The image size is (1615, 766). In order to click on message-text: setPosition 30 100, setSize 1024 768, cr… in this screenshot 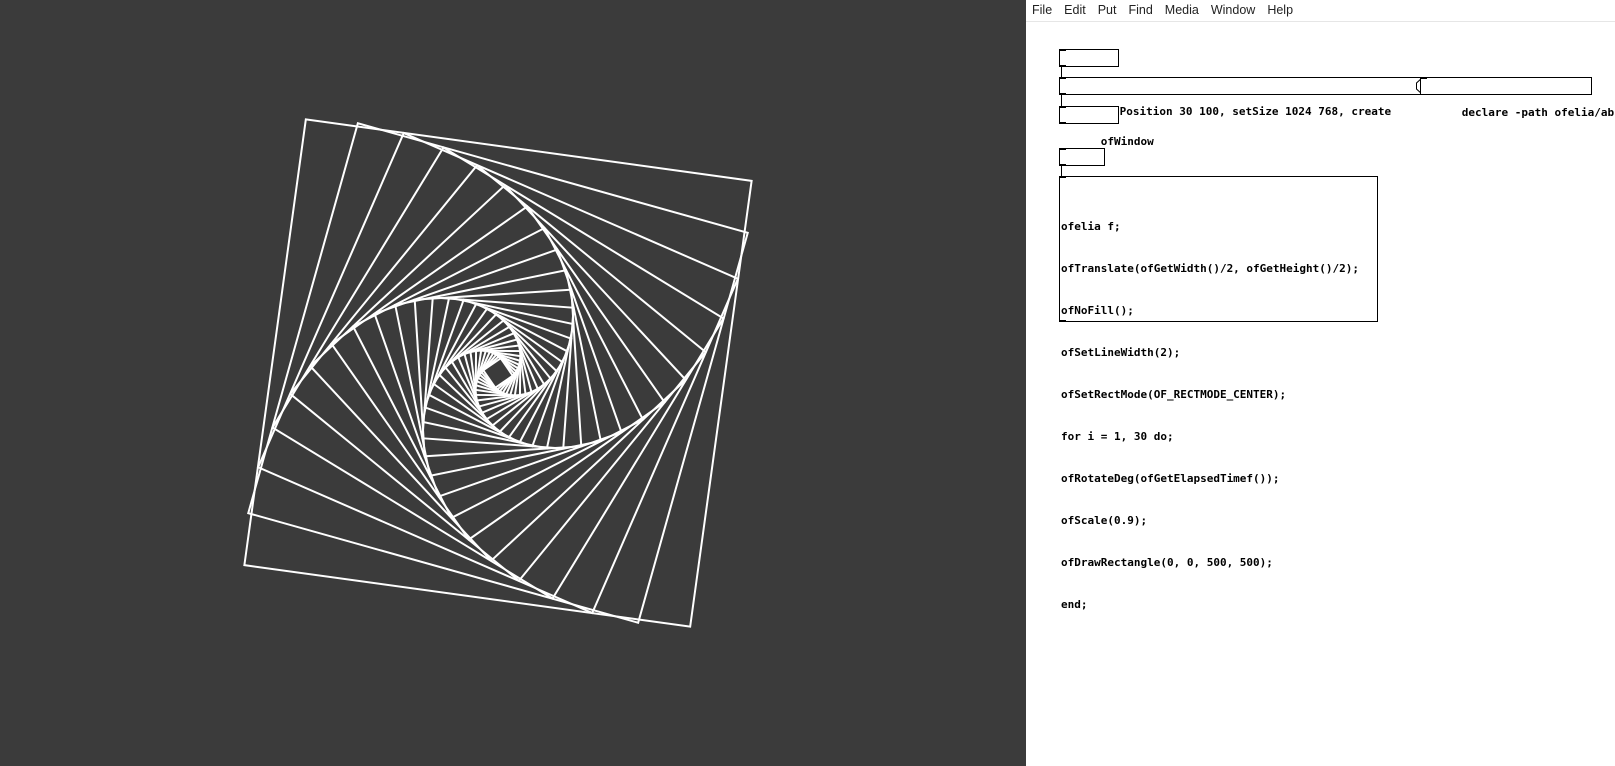, I will do `click(1245, 111)`.